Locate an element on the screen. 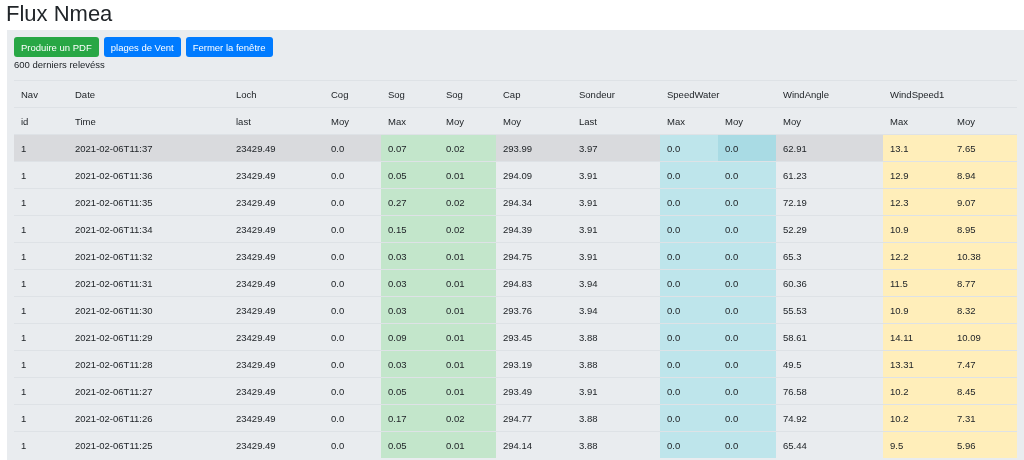 The image size is (1024, 460). action-button: Produire un PDF is located at coordinates (56, 47).